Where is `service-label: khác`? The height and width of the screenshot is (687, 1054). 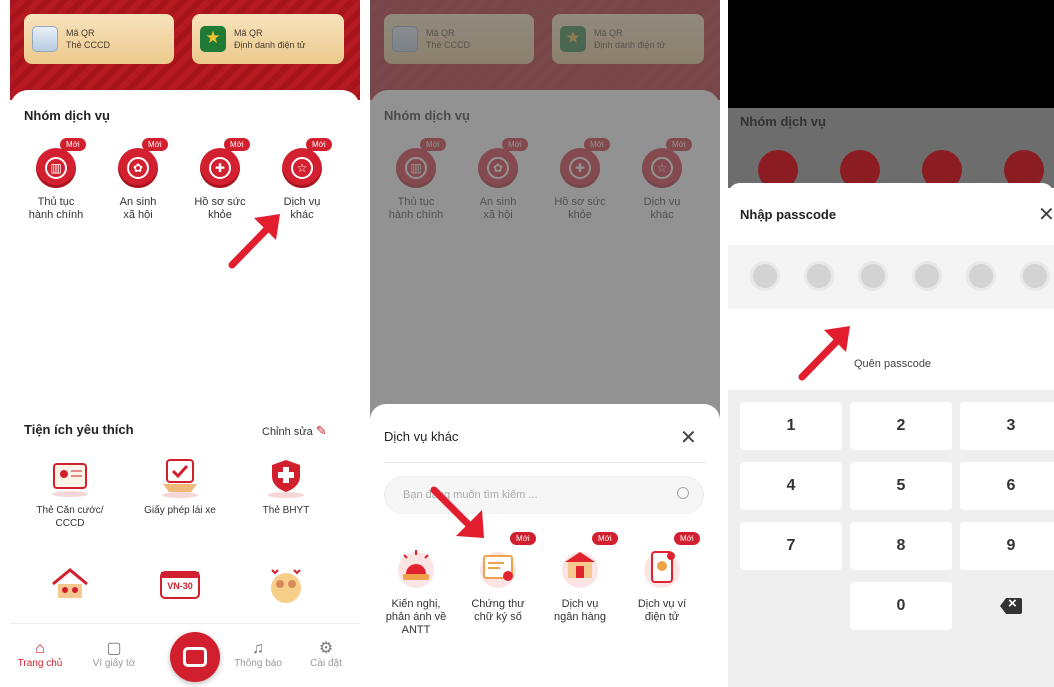
service-label: khác is located at coordinates (302, 215).